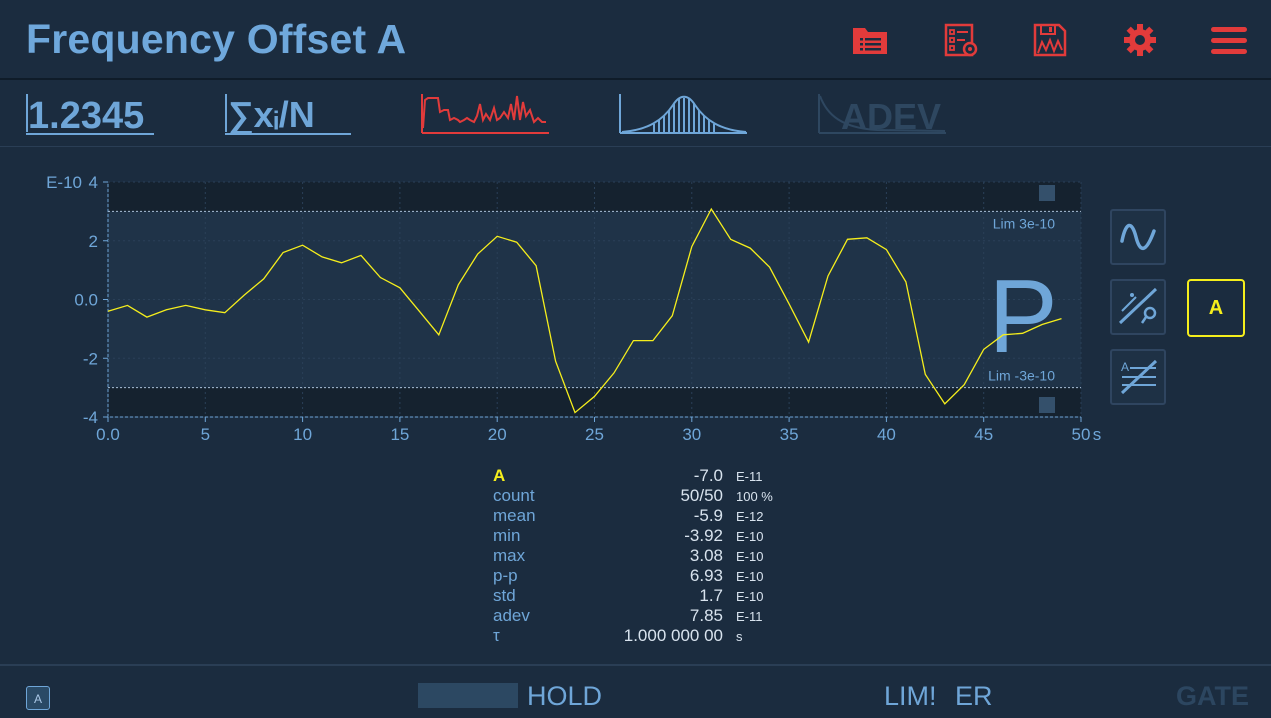  I want to click on checklist-settings-icon, so click(961, 40).